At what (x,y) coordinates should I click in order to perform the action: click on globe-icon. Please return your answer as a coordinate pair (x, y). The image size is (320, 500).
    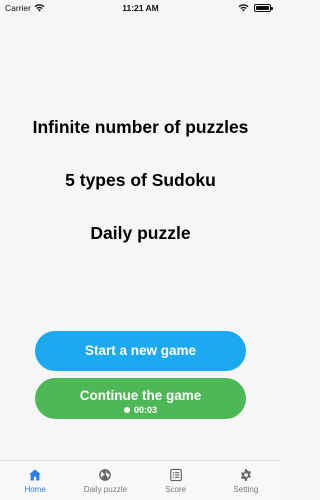
    Looking at the image, I should click on (105, 475).